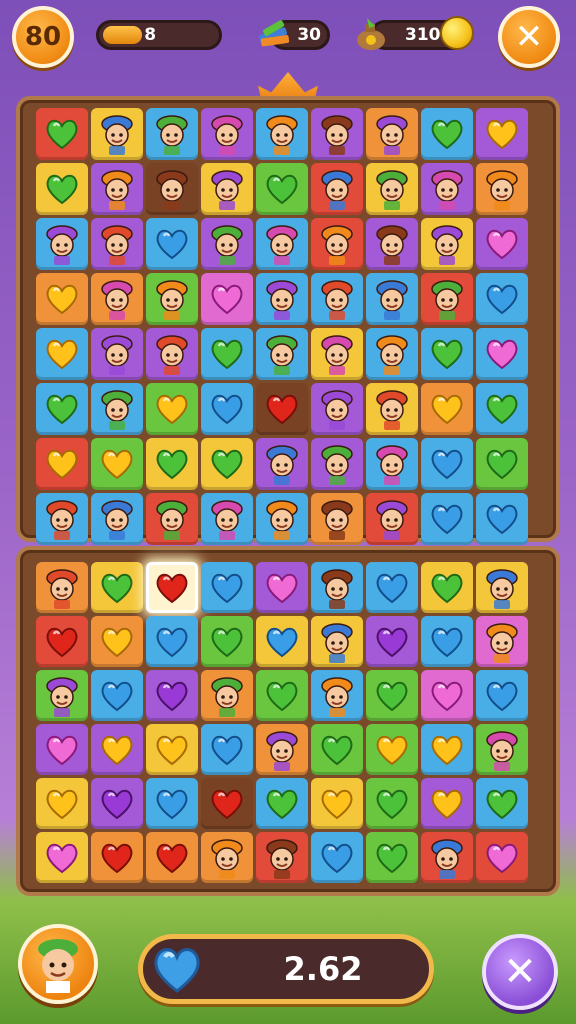 The height and width of the screenshot is (1024, 576). What do you see at coordinates (58, 964) in the screenshot?
I see `player-avatar-button` at bounding box center [58, 964].